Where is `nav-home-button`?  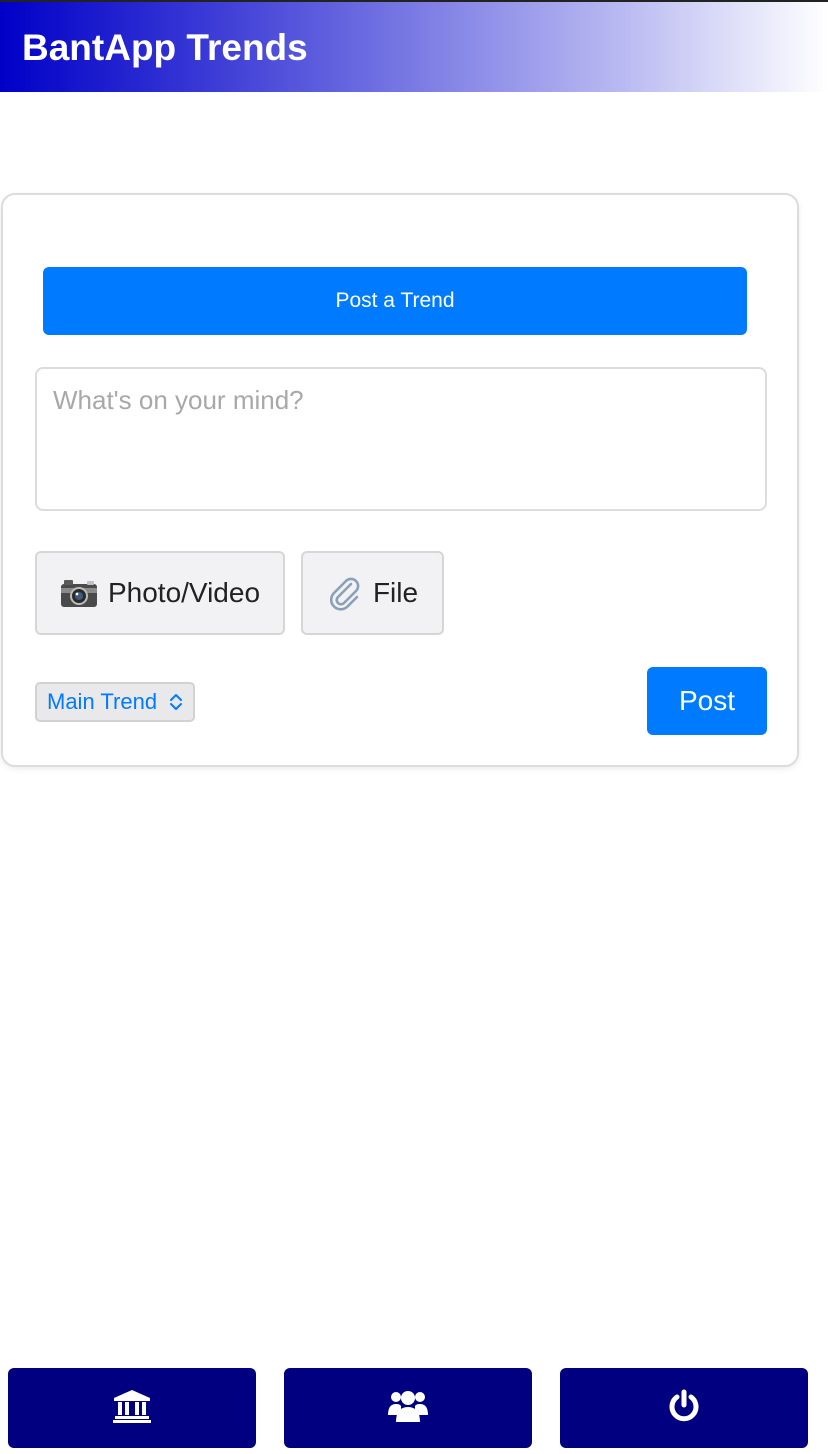 nav-home-button is located at coordinates (132, 1408).